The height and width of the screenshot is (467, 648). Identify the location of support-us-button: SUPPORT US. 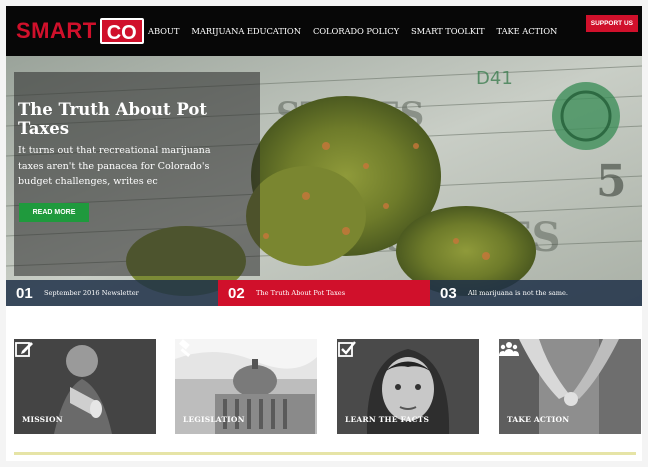
(611, 23).